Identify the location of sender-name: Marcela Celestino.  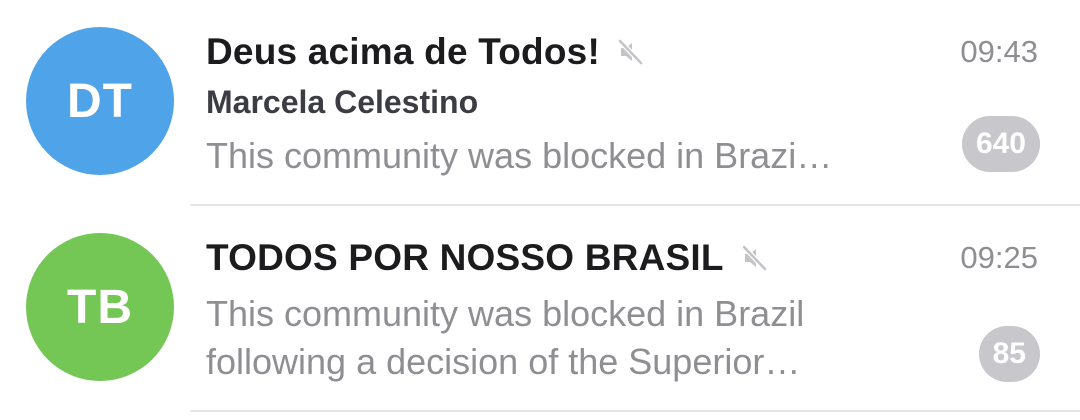
(342, 102).